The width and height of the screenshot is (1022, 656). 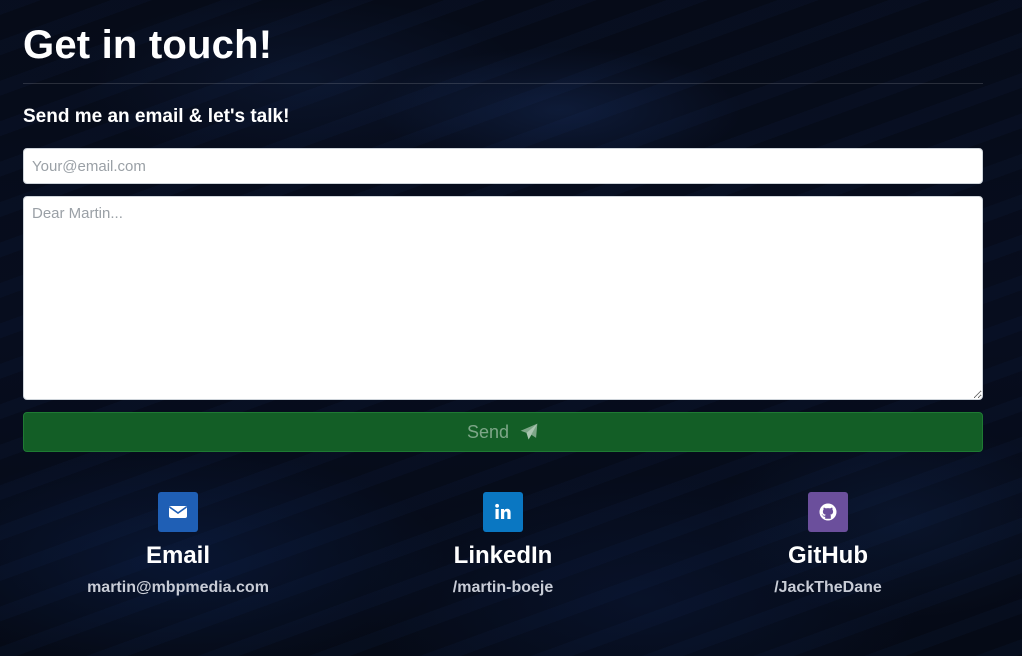 I want to click on linkedin-icon, so click(x=503, y=511).